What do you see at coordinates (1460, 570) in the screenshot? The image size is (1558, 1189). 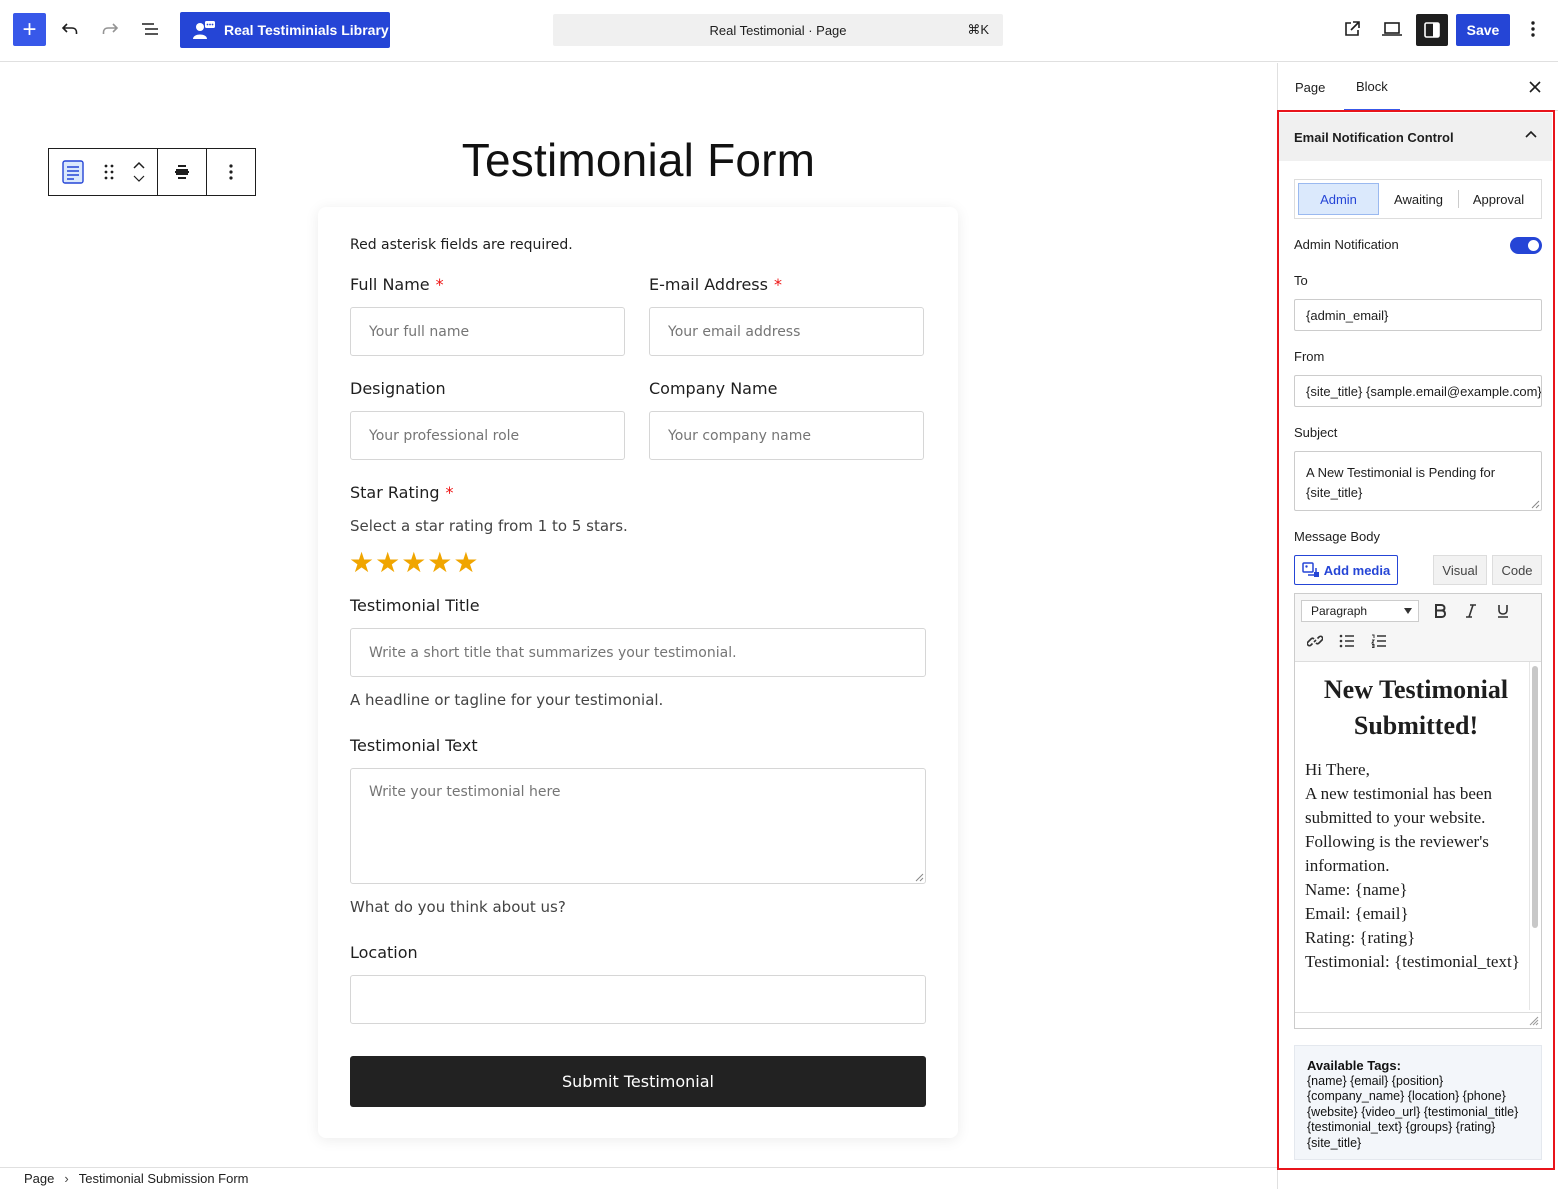 I see `visual-tab: Visual` at bounding box center [1460, 570].